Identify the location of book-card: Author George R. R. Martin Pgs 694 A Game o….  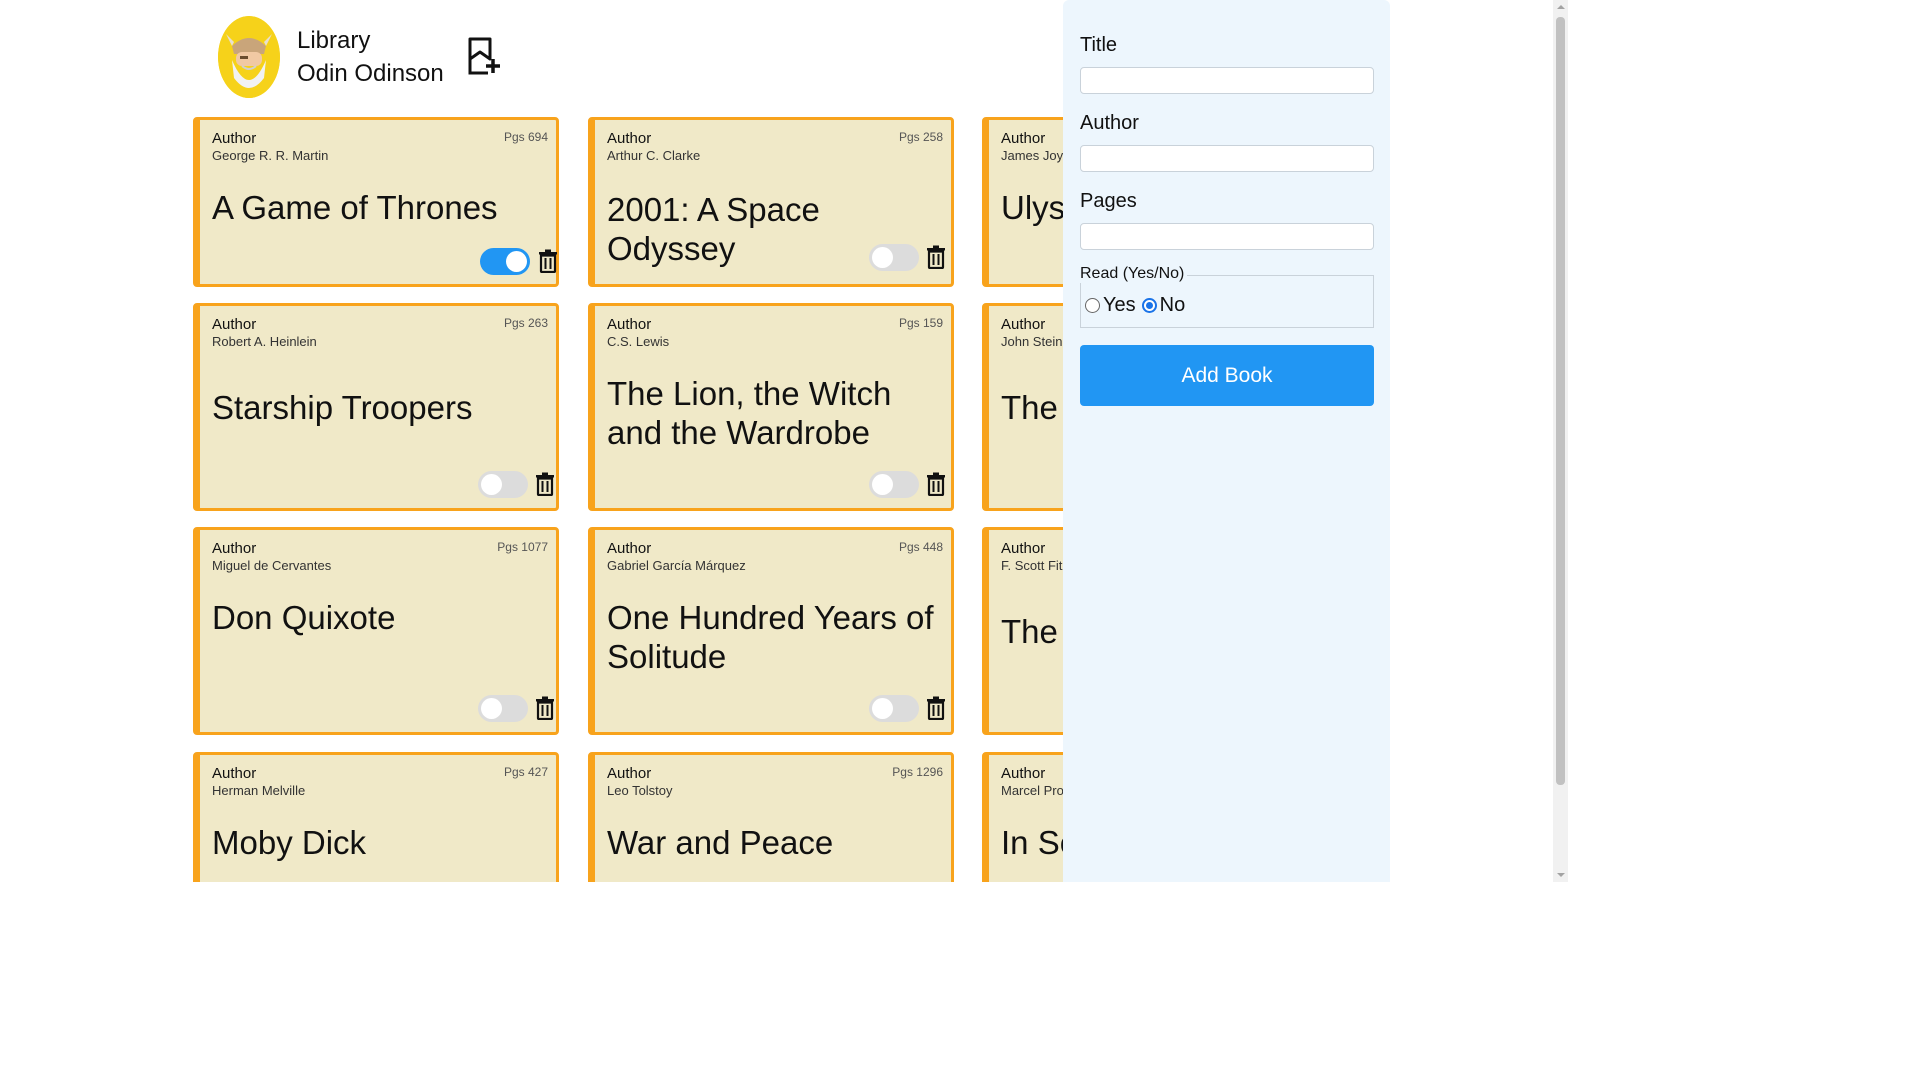
(376, 202).